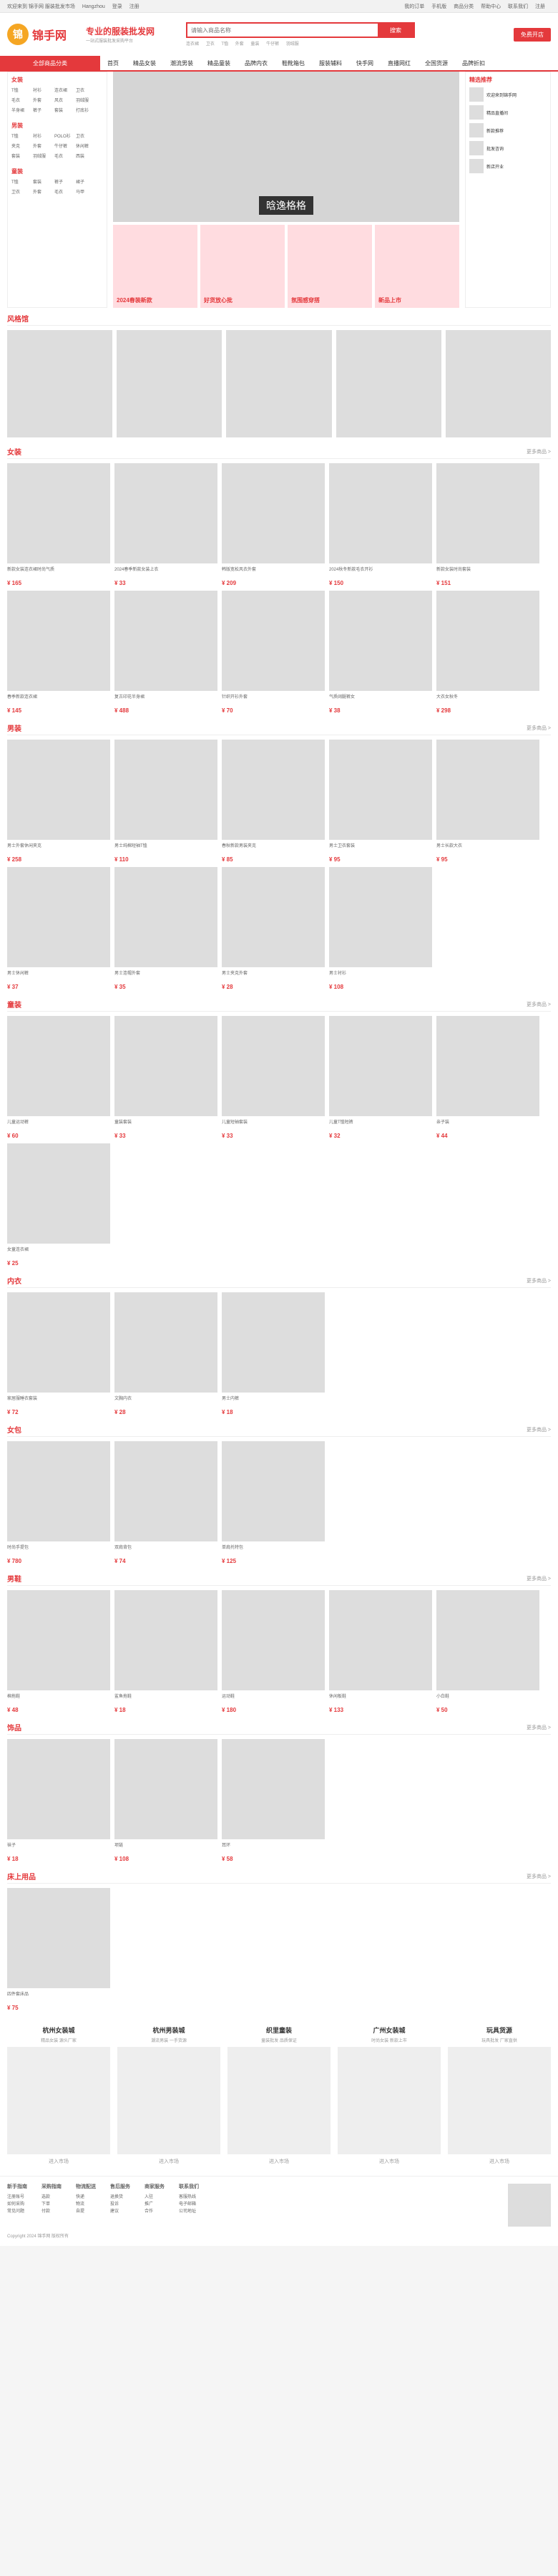 The image size is (558, 2576). What do you see at coordinates (17, 2204) in the screenshot?
I see `footer-link: 如何采购` at bounding box center [17, 2204].